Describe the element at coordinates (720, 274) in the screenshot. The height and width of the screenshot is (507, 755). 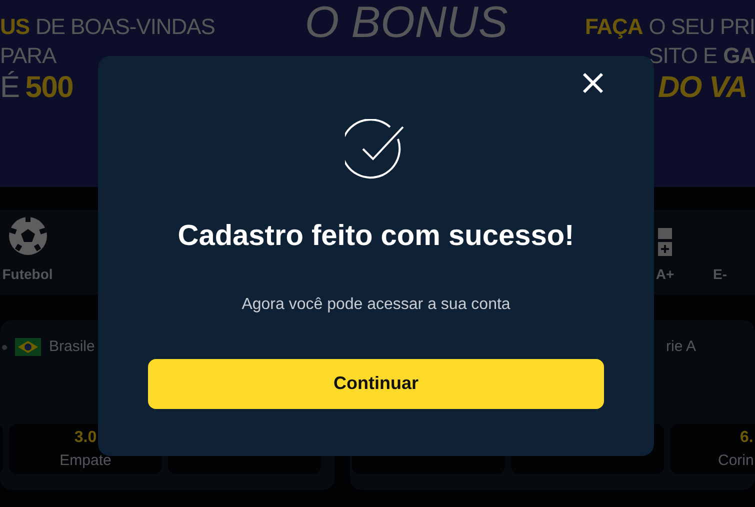
I see `sport-label: E-` at that location.